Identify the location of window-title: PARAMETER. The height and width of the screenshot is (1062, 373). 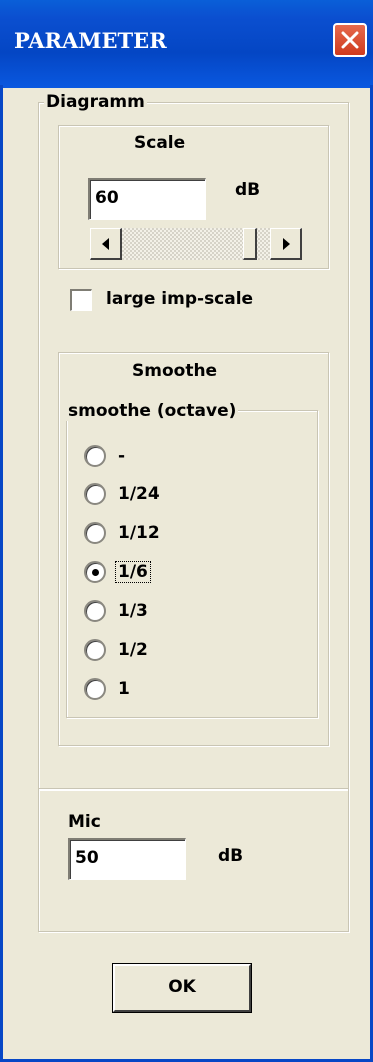
(90, 40).